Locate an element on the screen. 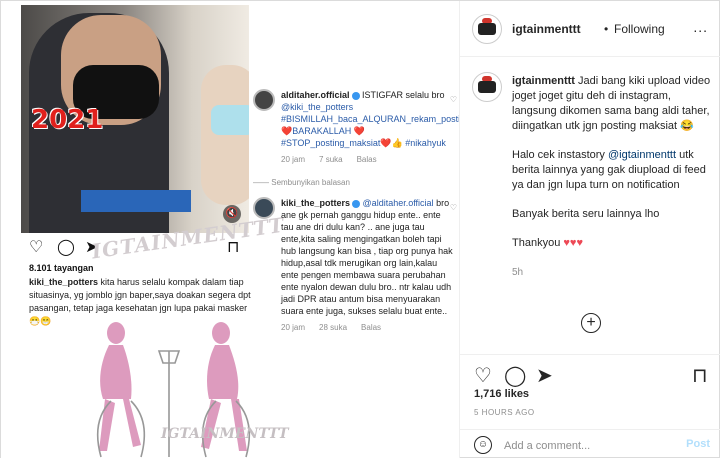  inner-heart-icon: ♡ is located at coordinates (36, 247).